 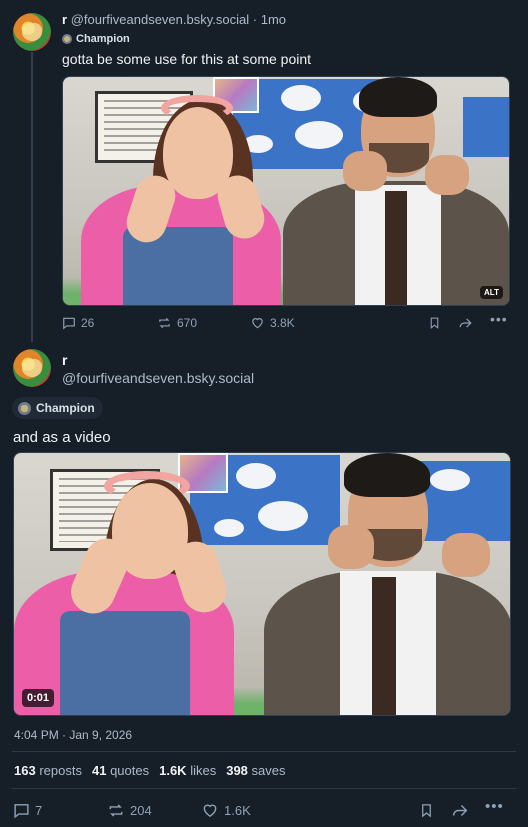 I want to click on post-header: r @fourfiveandseven.bsky.social · 1mo, so click(x=174, y=19).